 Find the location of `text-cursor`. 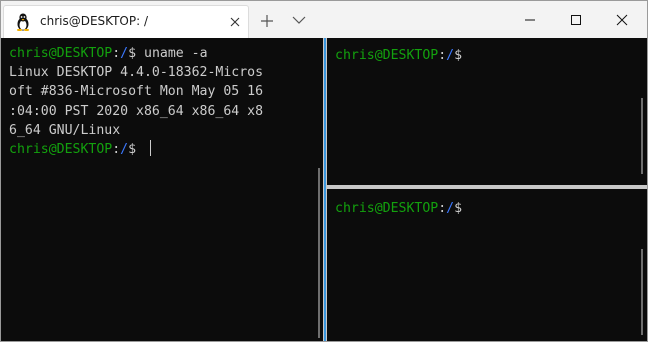

text-cursor is located at coordinates (151, 147).